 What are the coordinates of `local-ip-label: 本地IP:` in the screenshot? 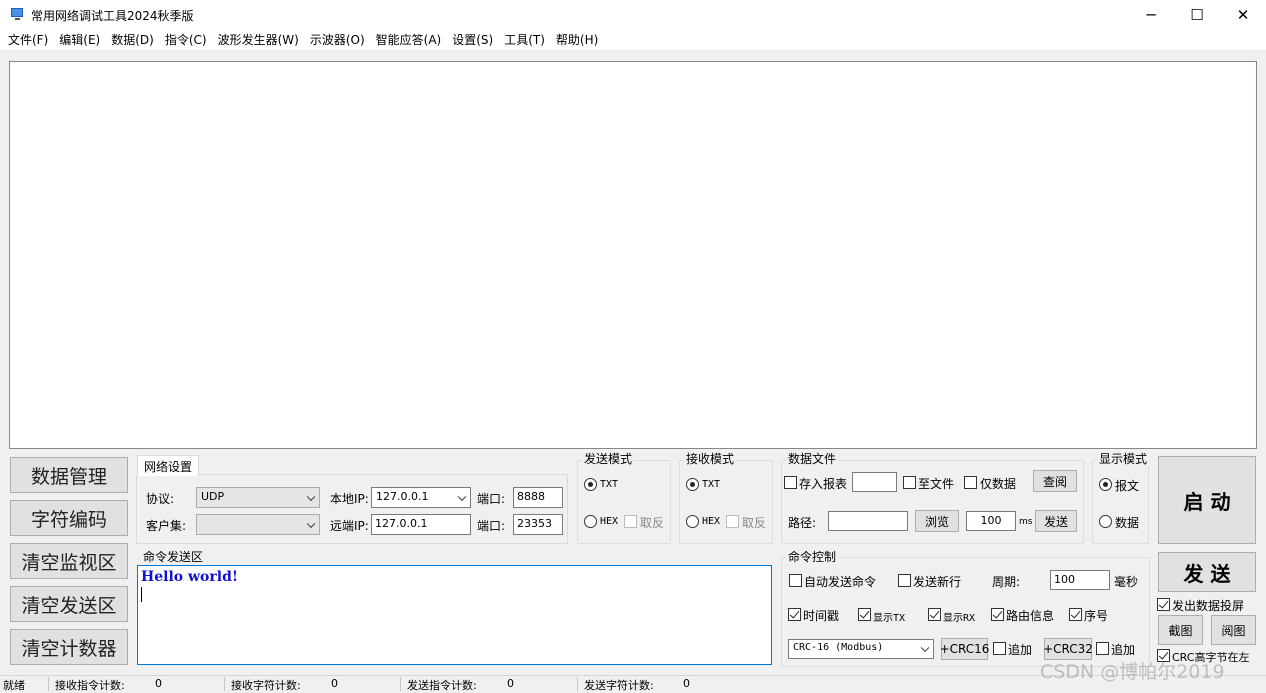 It's located at (349, 499).